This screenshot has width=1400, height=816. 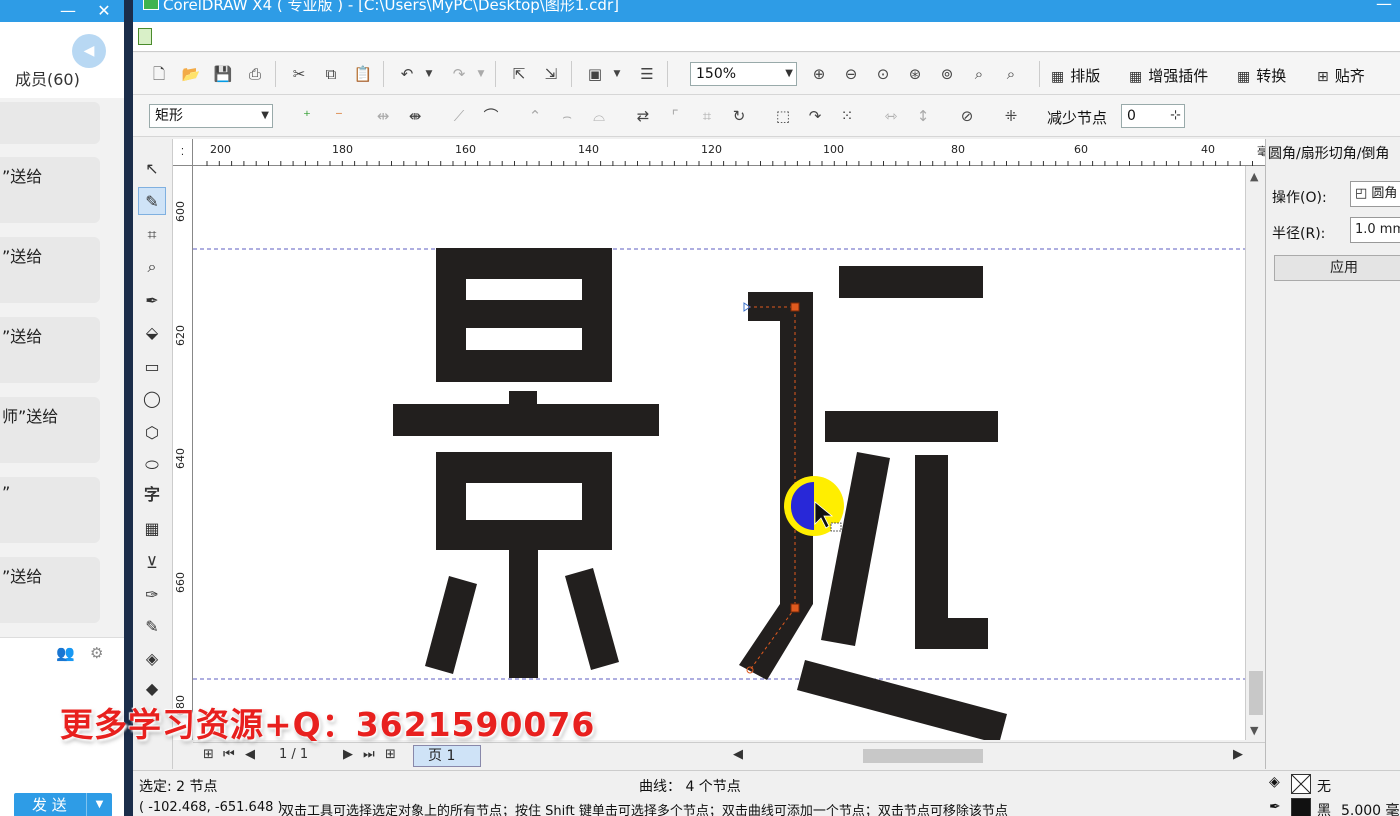 What do you see at coordinates (526, 420) in the screenshot?
I see `glyph-jing-bar` at bounding box center [526, 420].